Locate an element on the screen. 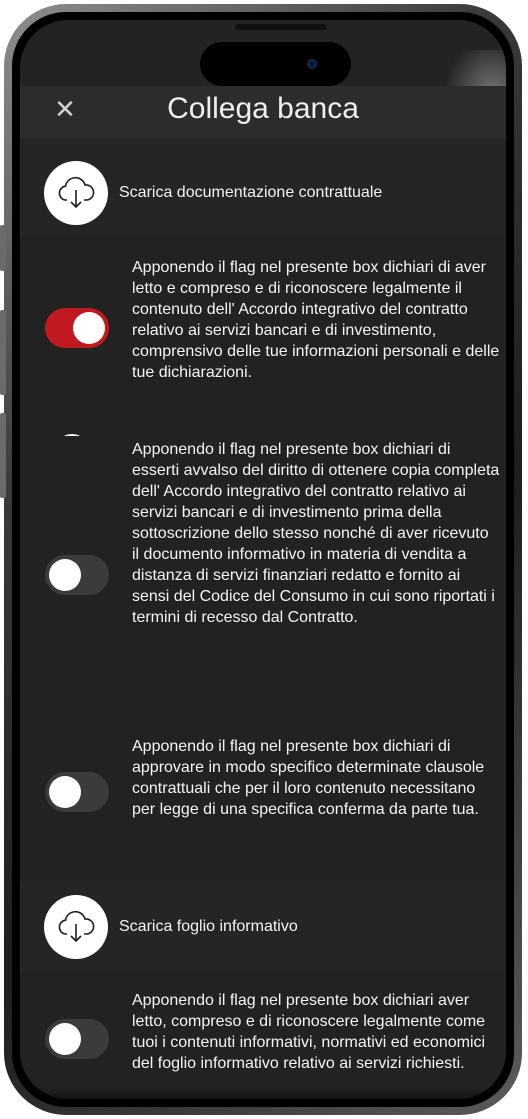 This screenshot has height=1119, width=528. speaker-grille is located at coordinates (281, 27).